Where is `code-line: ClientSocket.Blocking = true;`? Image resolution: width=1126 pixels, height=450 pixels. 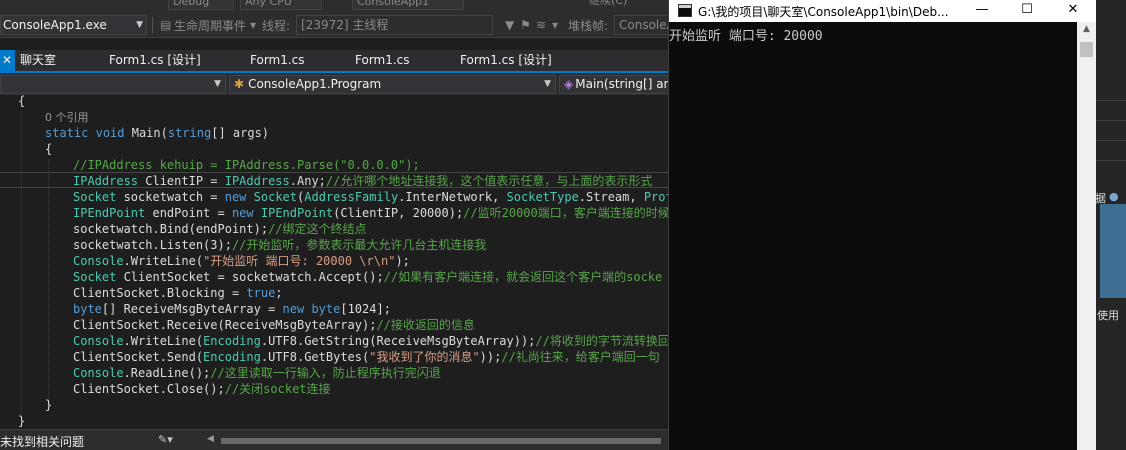 code-line: ClientSocket.Blocking = true; is located at coordinates (178, 293).